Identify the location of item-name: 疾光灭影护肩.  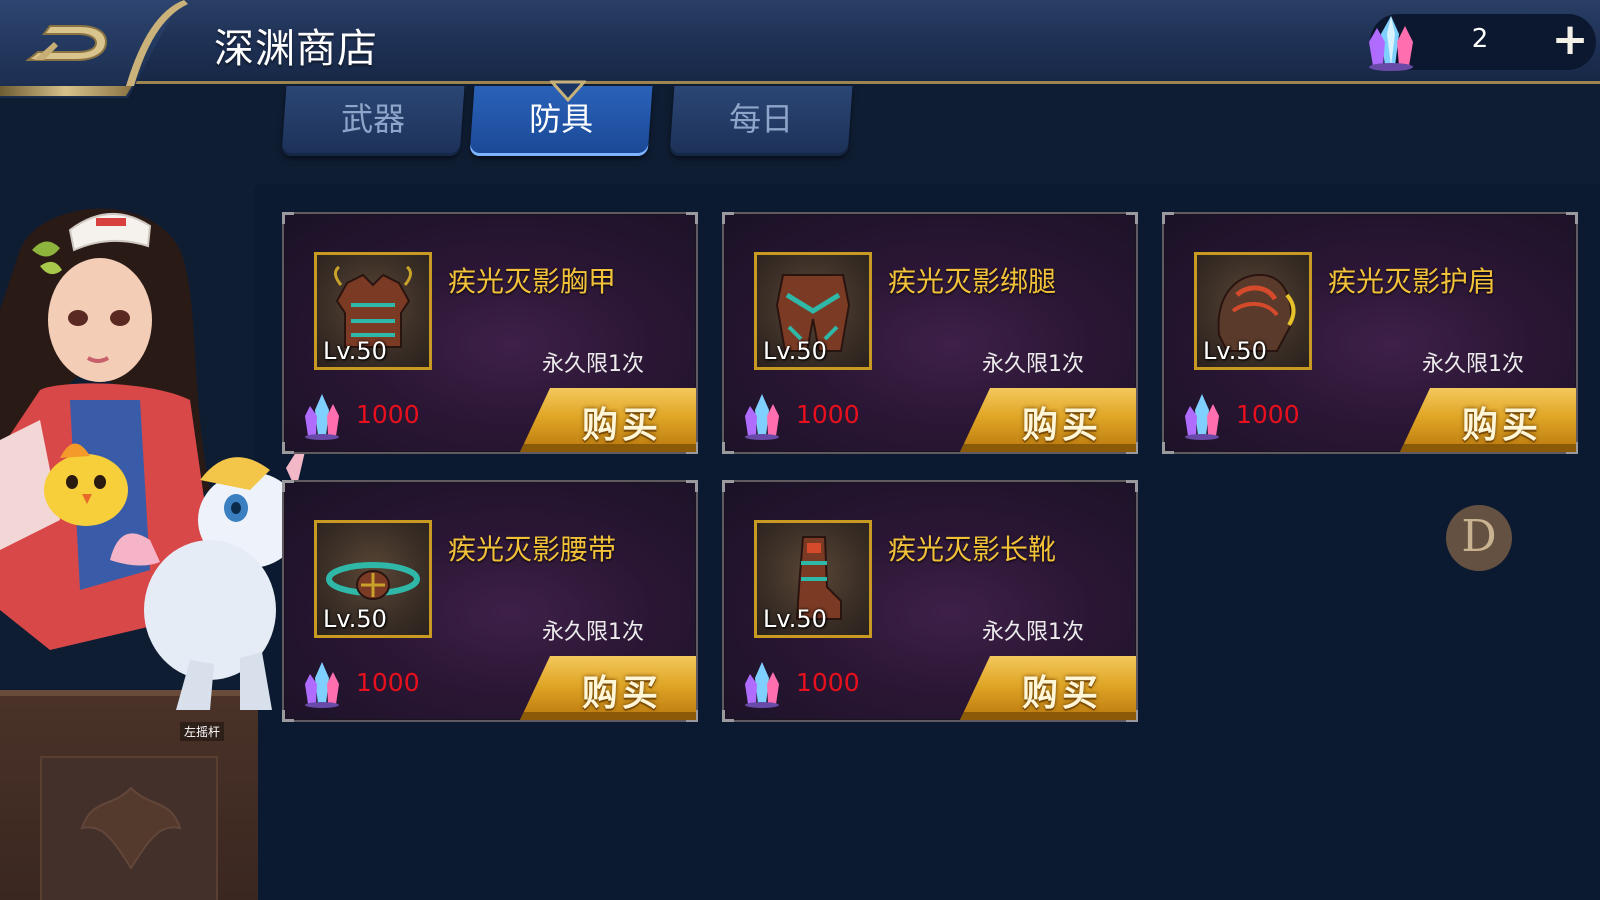
(1412, 281).